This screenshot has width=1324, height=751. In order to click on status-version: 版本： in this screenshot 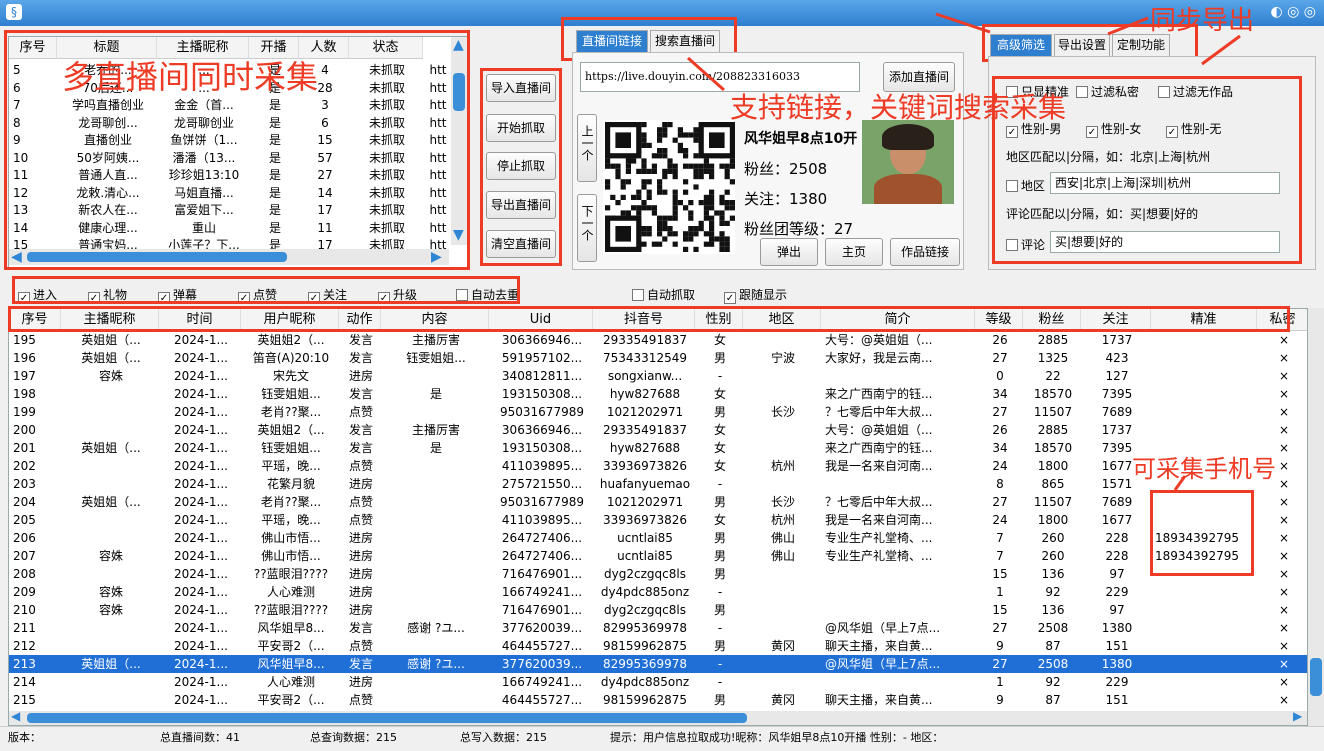, I will do `click(24, 737)`.